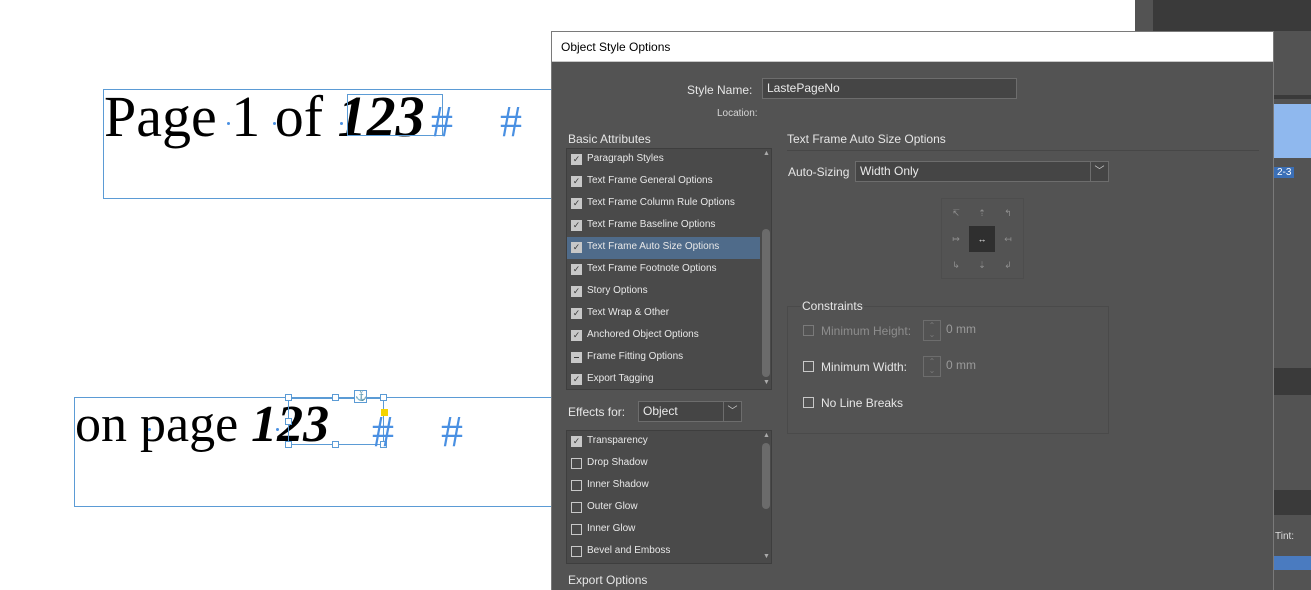 Image resolution: width=1311 pixels, height=590 pixels. What do you see at coordinates (1284, 172) in the screenshot?
I see `page-label: 2-3` at bounding box center [1284, 172].